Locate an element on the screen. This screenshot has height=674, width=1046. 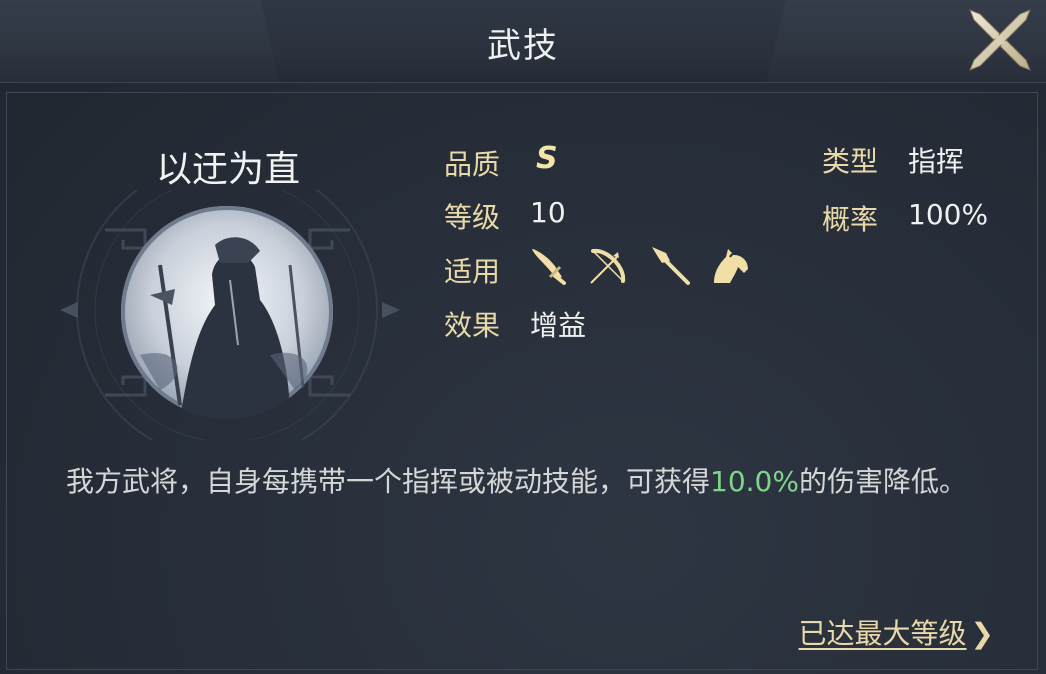
description-highlight: 10.0% is located at coordinates (754, 481).